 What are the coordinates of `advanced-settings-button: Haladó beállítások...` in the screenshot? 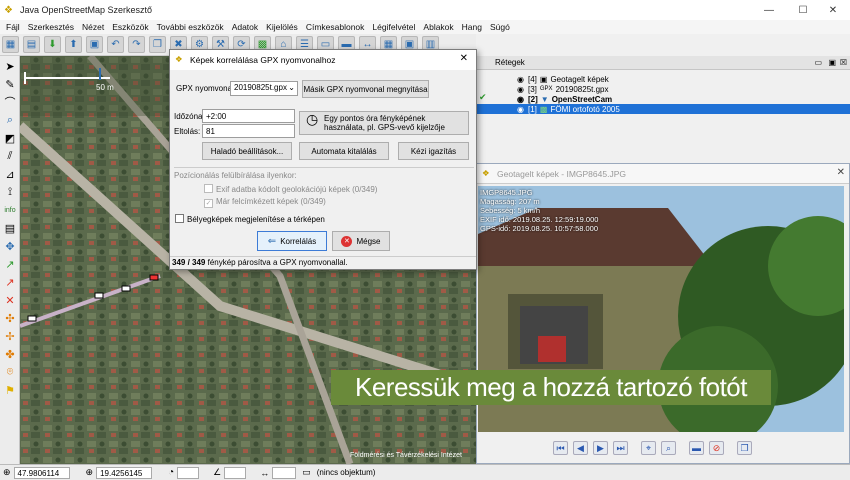 It's located at (247, 151).